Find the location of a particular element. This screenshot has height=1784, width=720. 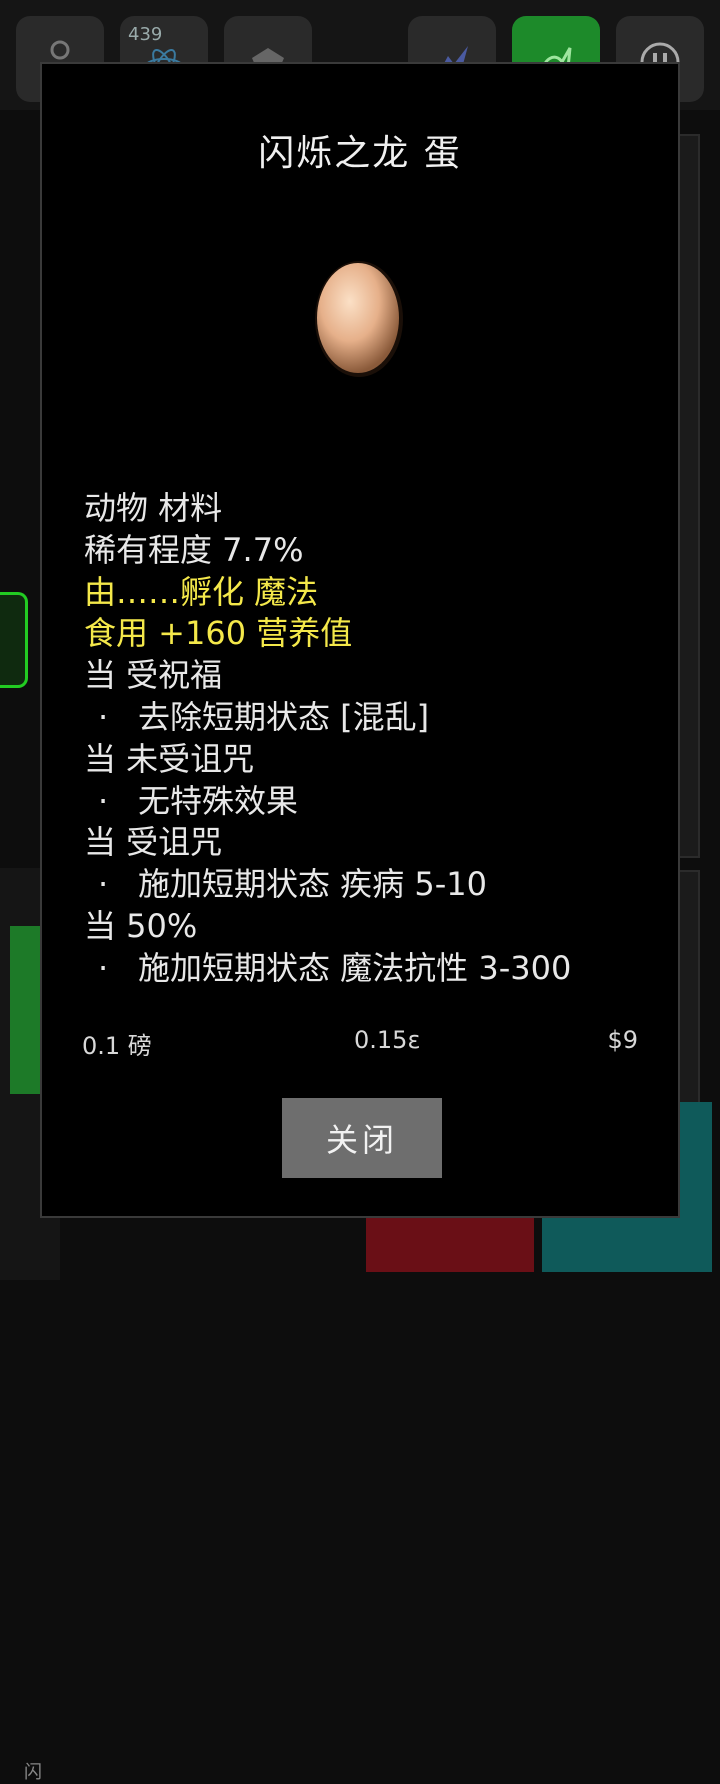

cursed-effect-row: · 施加短期状态 疾病 5-10 is located at coordinates (374, 885).